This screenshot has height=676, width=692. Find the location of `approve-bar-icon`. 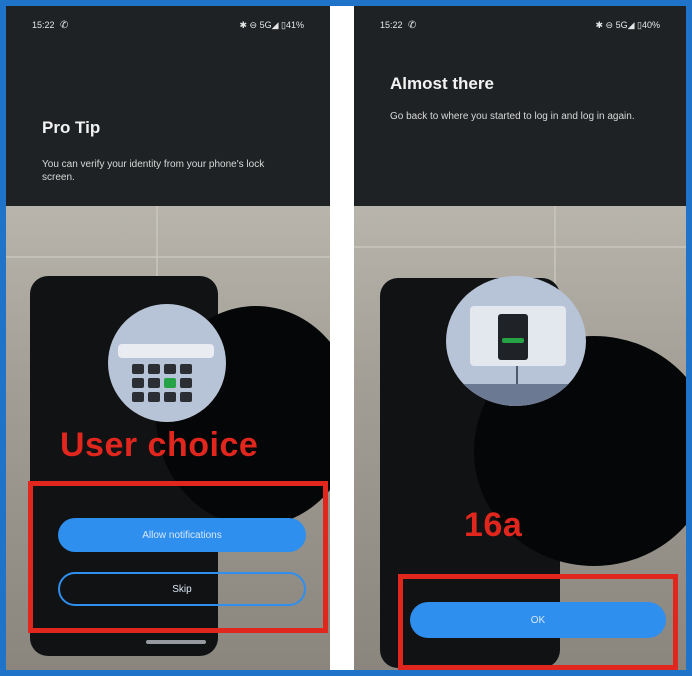

approve-bar-icon is located at coordinates (513, 340).